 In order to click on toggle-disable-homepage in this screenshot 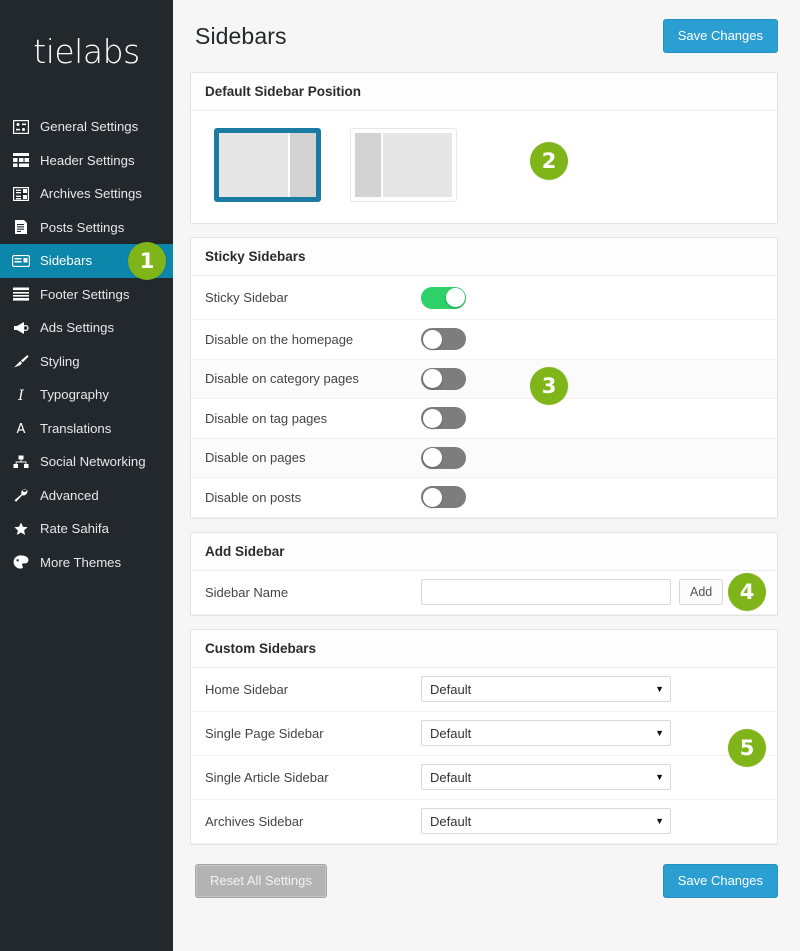, I will do `click(443, 339)`.